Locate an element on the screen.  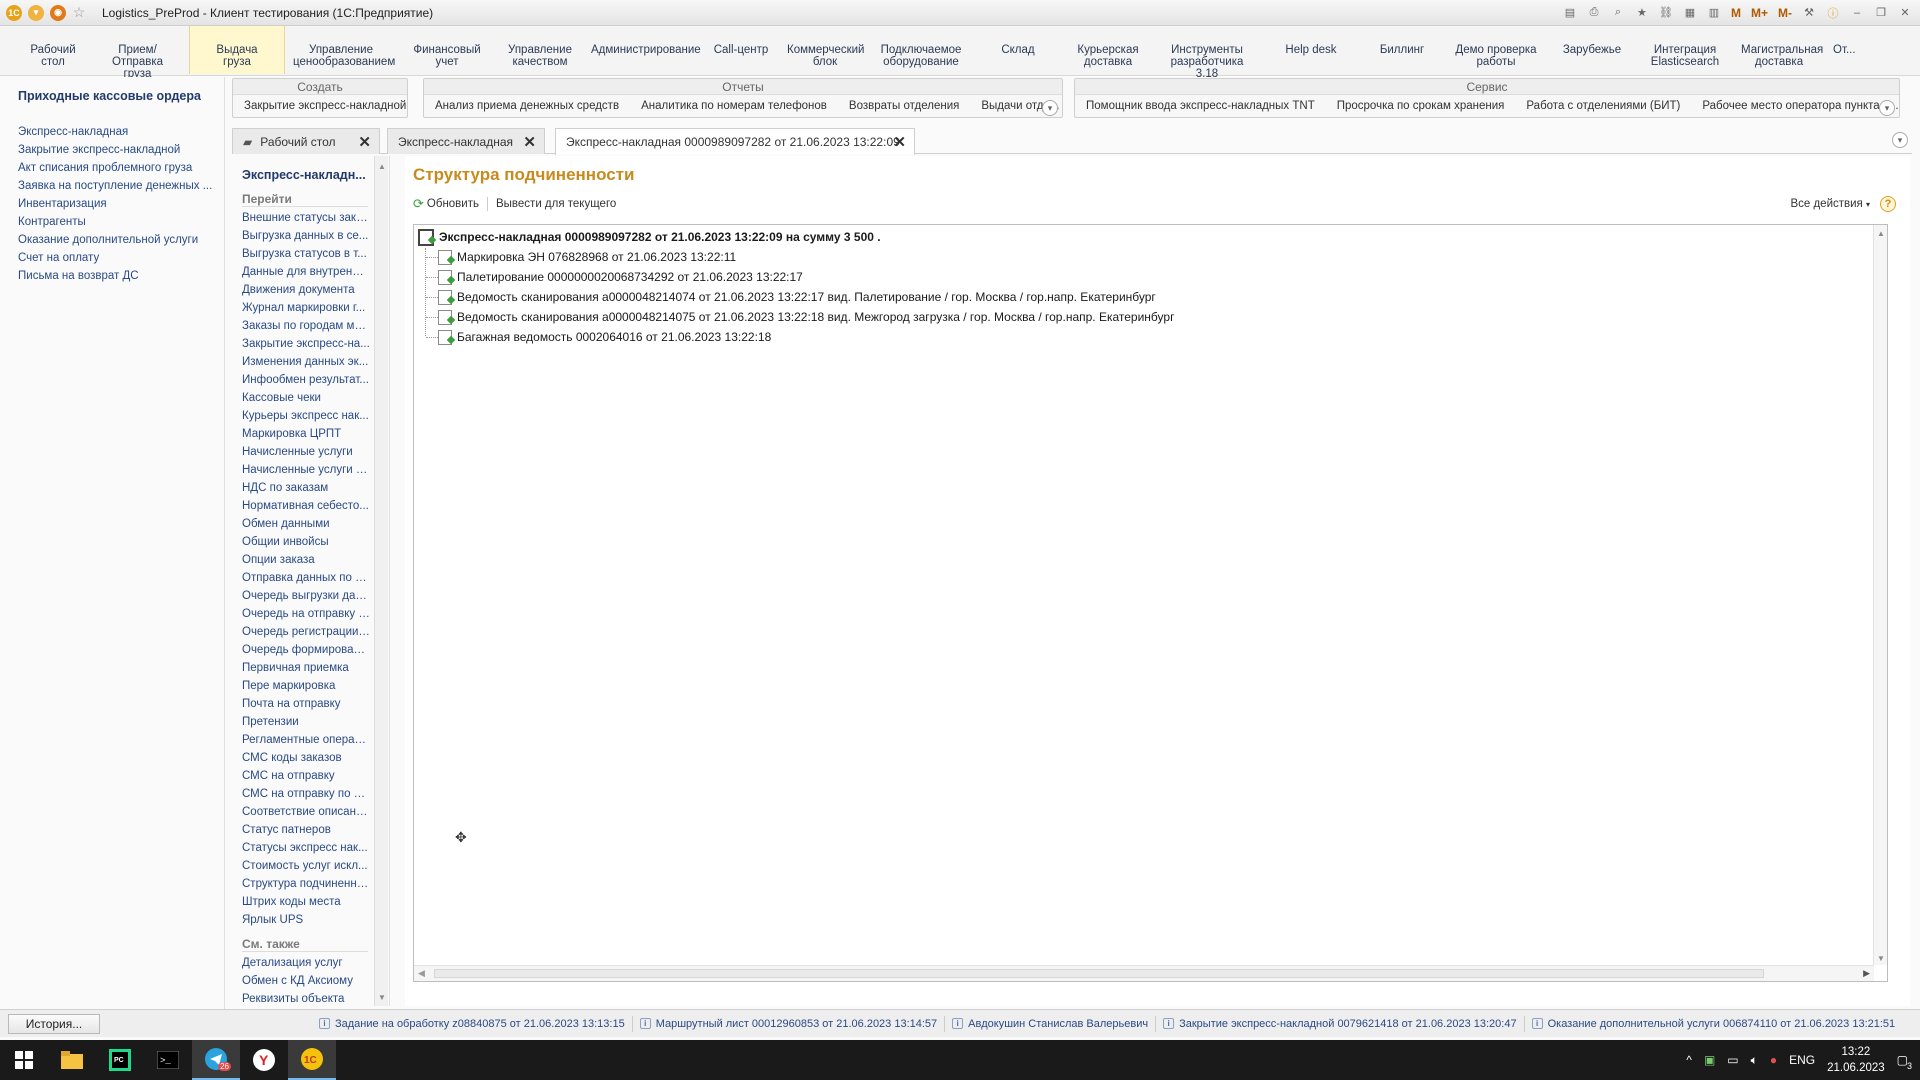
goto-item: Ярлык UPS is located at coordinates (306, 920).